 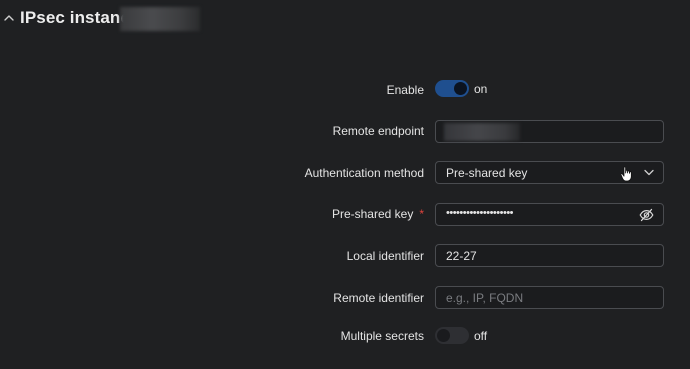 What do you see at coordinates (481, 89) in the screenshot?
I see `enable-state-text: on` at bounding box center [481, 89].